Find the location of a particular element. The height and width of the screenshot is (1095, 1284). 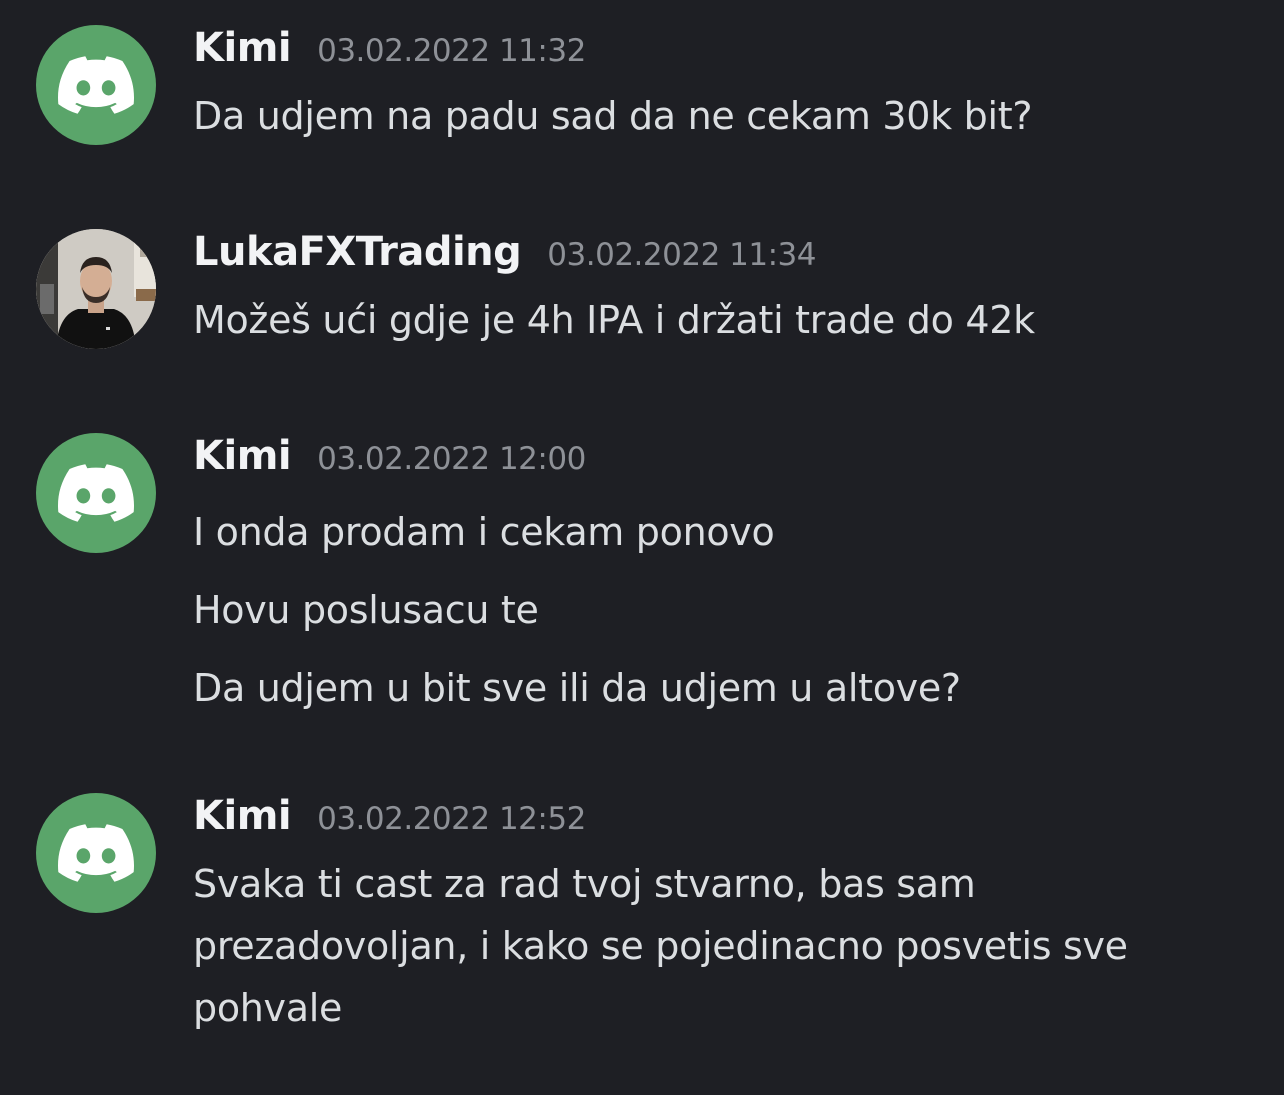

message-header: Kimi 03.02.2022 11:32 is located at coordinates (718, 55).